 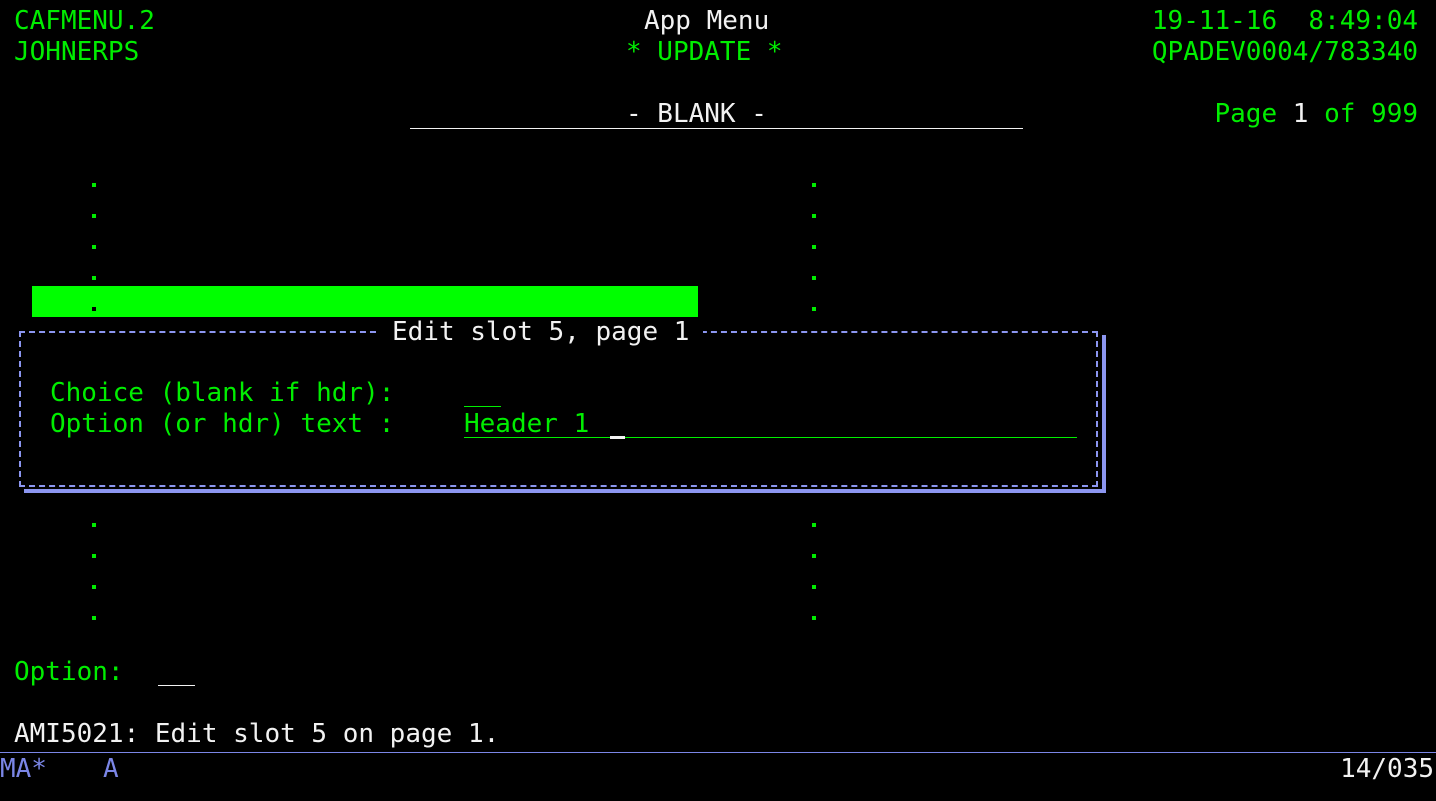 I want to click on status-session: MA*, so click(x=23, y=769).